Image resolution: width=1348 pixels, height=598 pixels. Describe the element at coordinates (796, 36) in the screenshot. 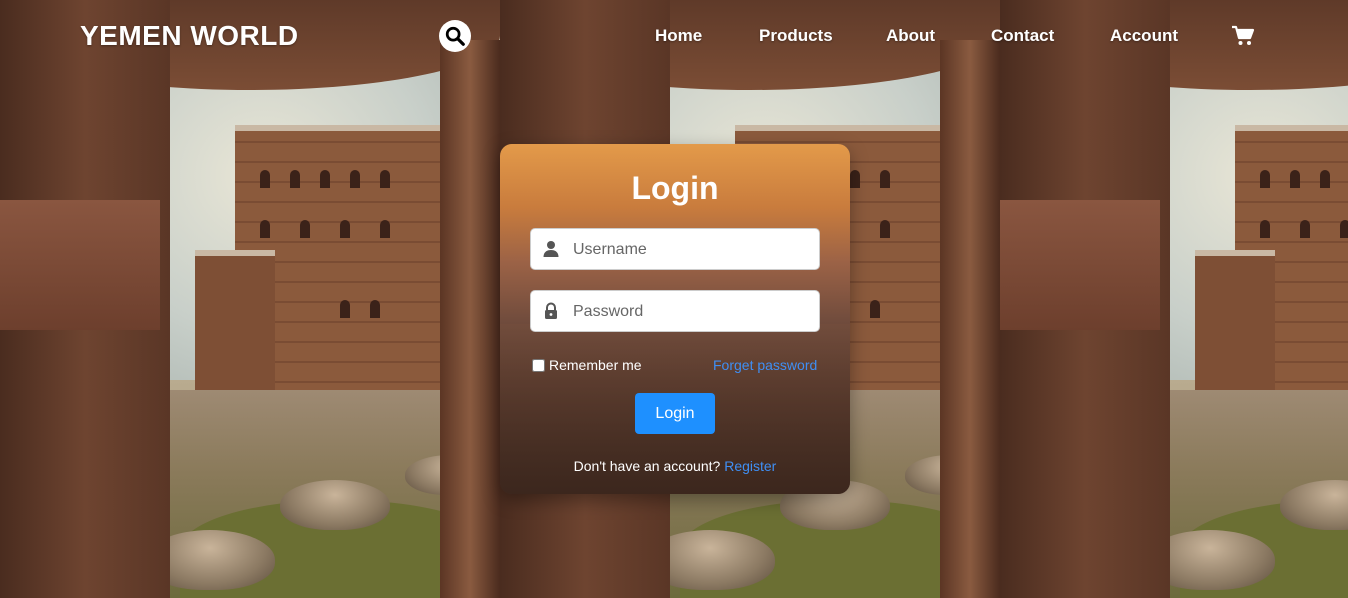

I see `nav-products: Products` at that location.